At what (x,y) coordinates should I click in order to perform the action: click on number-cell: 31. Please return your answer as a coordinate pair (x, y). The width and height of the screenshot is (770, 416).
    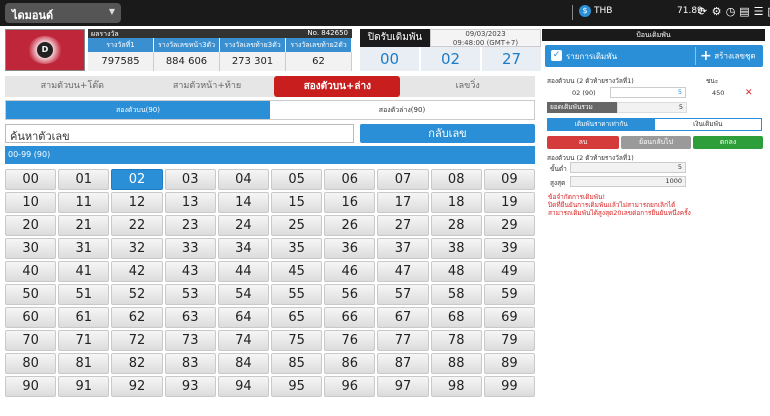
    Looking at the image, I should click on (84, 248).